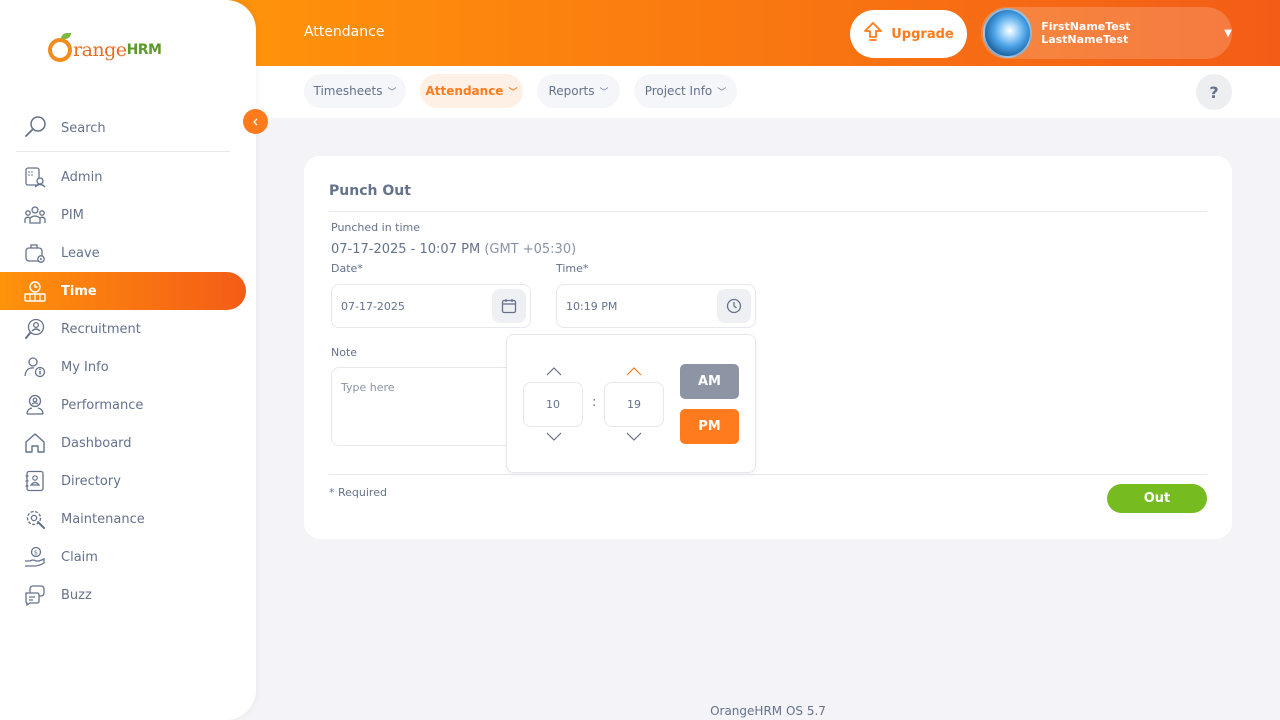  What do you see at coordinates (1228, 33) in the screenshot?
I see `caret-down-icon: ▼` at bounding box center [1228, 33].